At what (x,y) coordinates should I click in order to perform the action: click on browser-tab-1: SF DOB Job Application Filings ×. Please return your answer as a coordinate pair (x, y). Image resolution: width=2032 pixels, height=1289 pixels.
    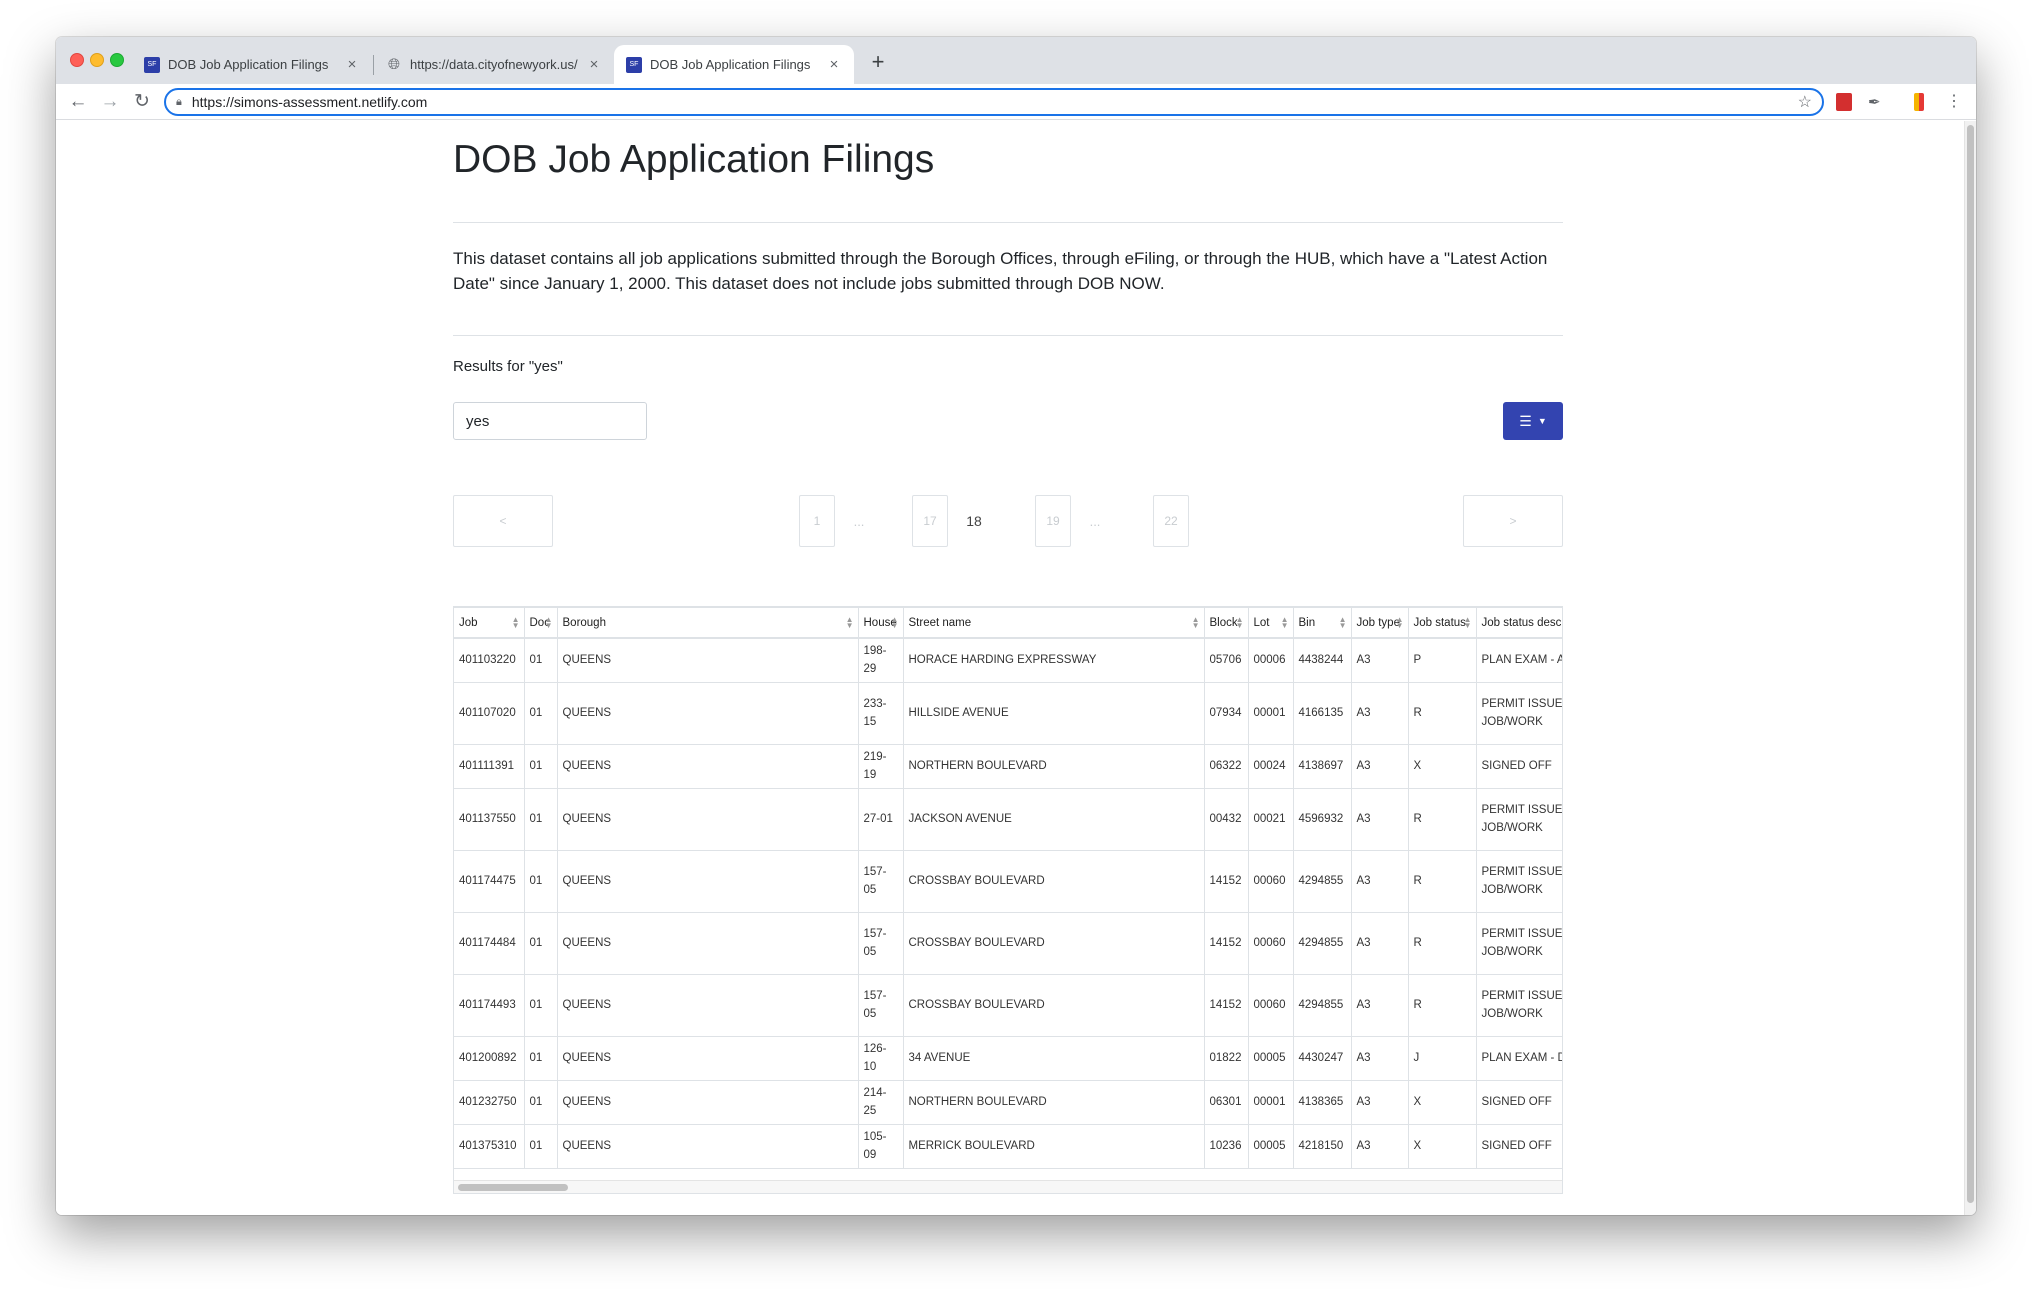
    Looking at the image, I should click on (252, 64).